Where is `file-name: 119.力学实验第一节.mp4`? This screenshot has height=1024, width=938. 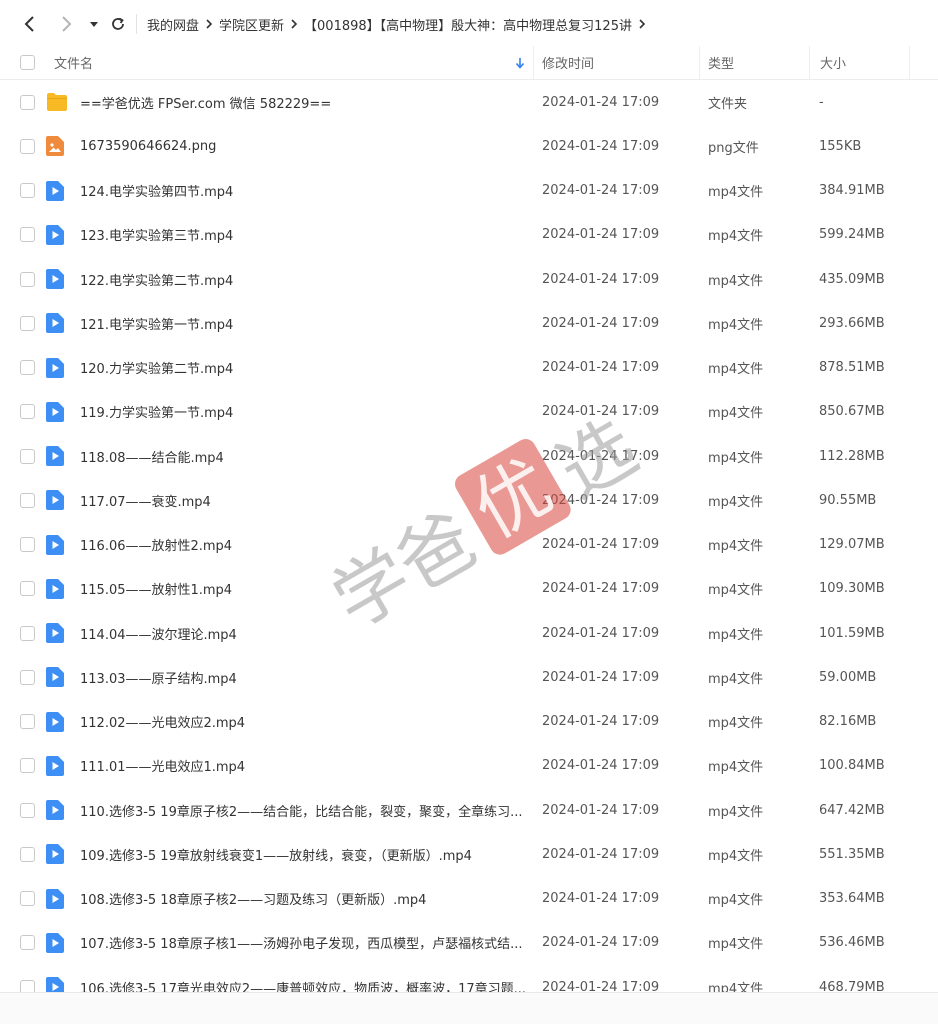
file-name: 119.力学实验第一节.mp4 is located at coordinates (311, 411).